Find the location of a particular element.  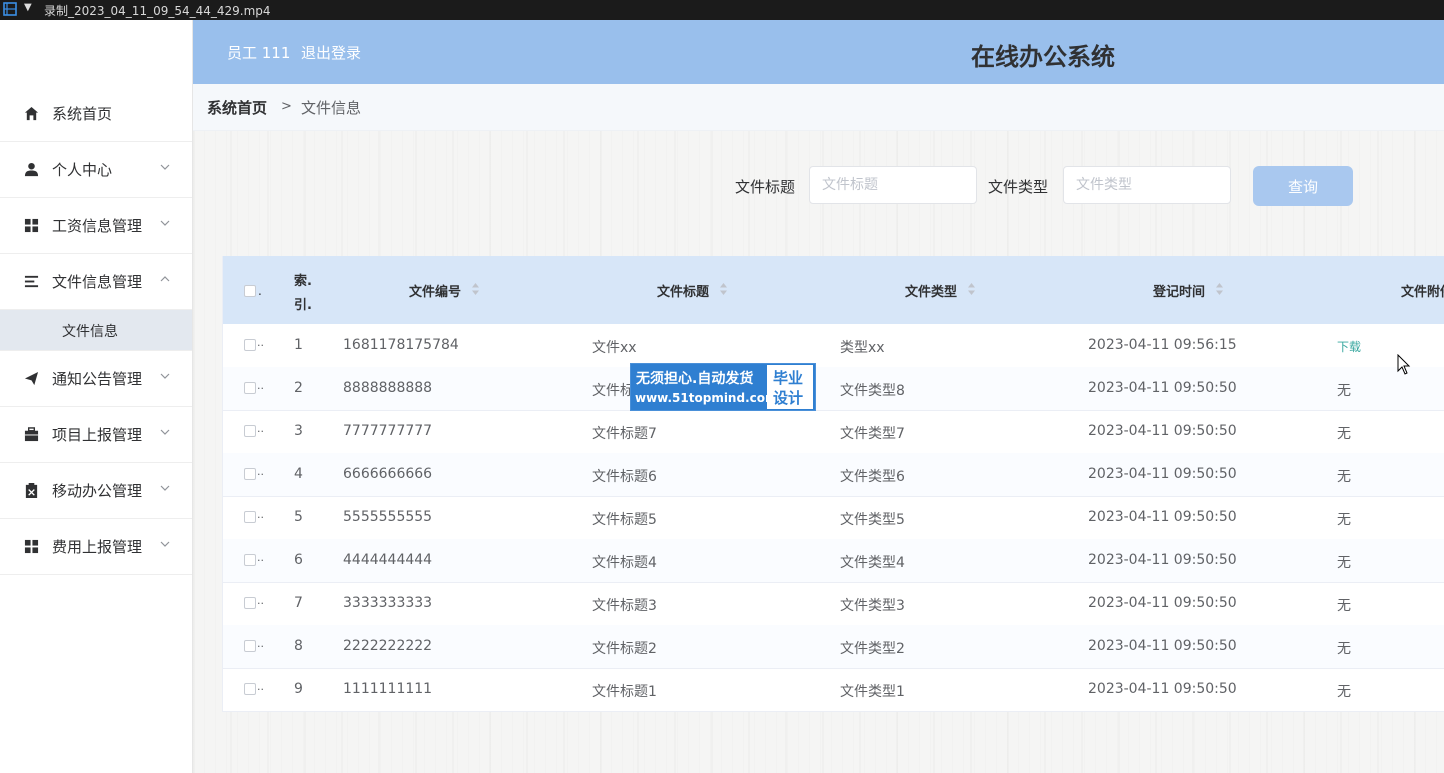

search-button: 查询 is located at coordinates (1303, 186).